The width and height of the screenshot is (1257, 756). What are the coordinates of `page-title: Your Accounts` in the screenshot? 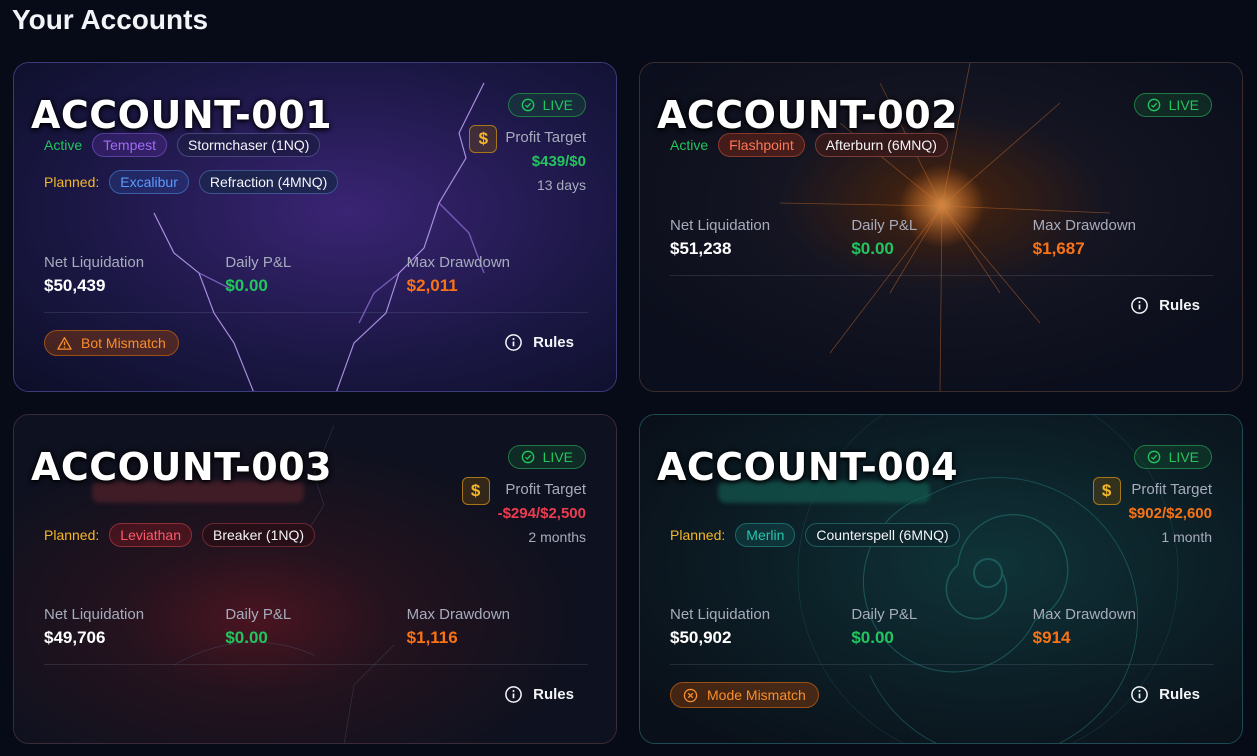 It's located at (110, 19).